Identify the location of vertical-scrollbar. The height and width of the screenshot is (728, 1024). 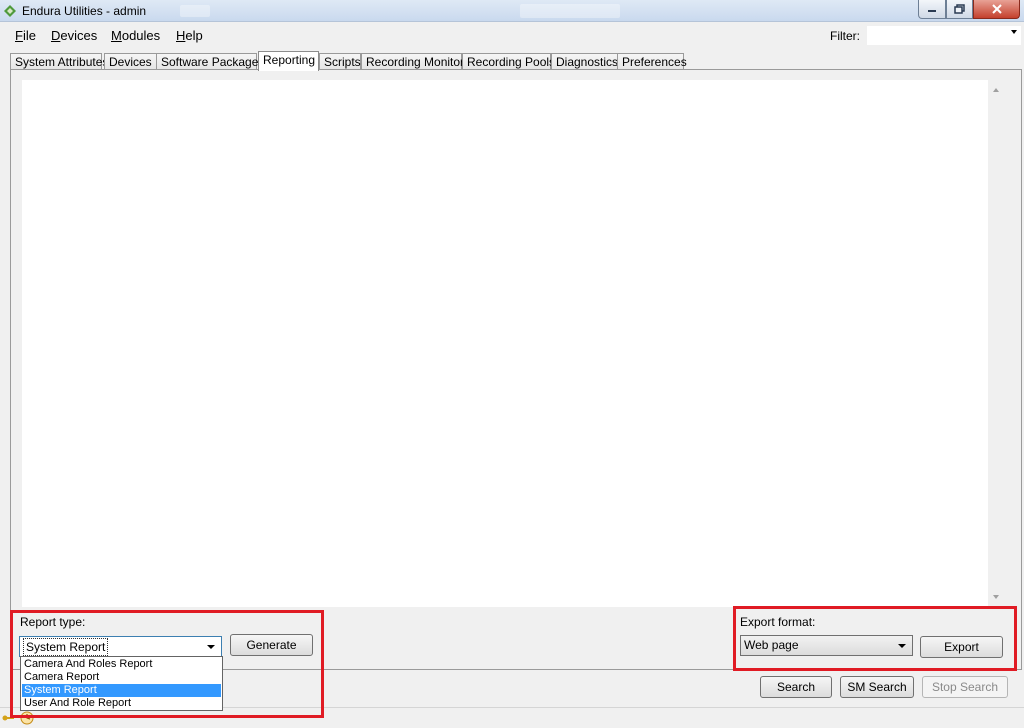
(996, 343).